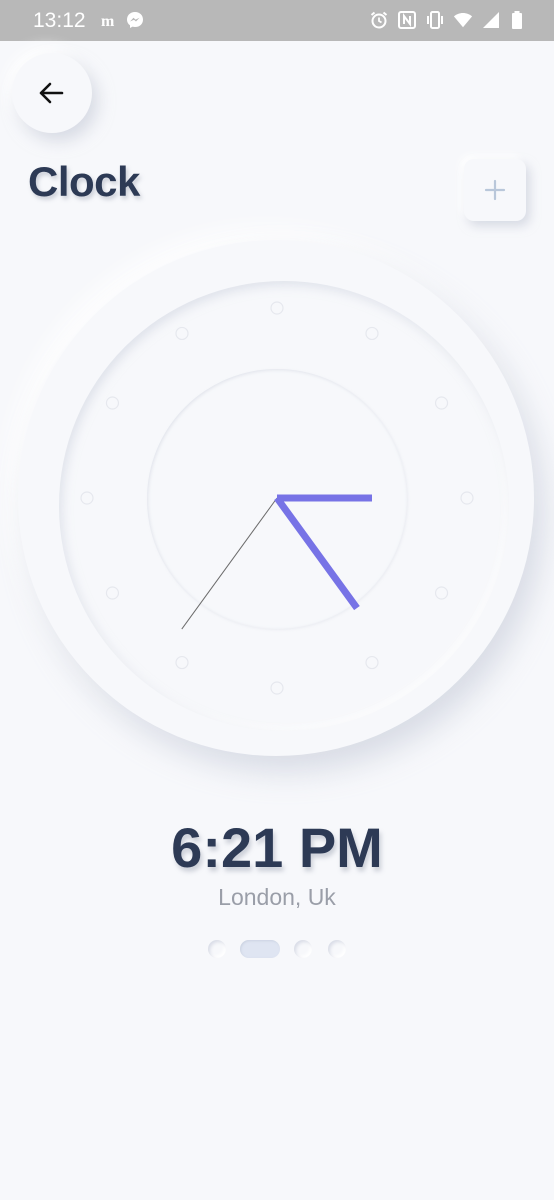 This screenshot has width=554, height=1200. Describe the element at coordinates (277, 847) in the screenshot. I see `time-display: 6:21 PM` at that location.